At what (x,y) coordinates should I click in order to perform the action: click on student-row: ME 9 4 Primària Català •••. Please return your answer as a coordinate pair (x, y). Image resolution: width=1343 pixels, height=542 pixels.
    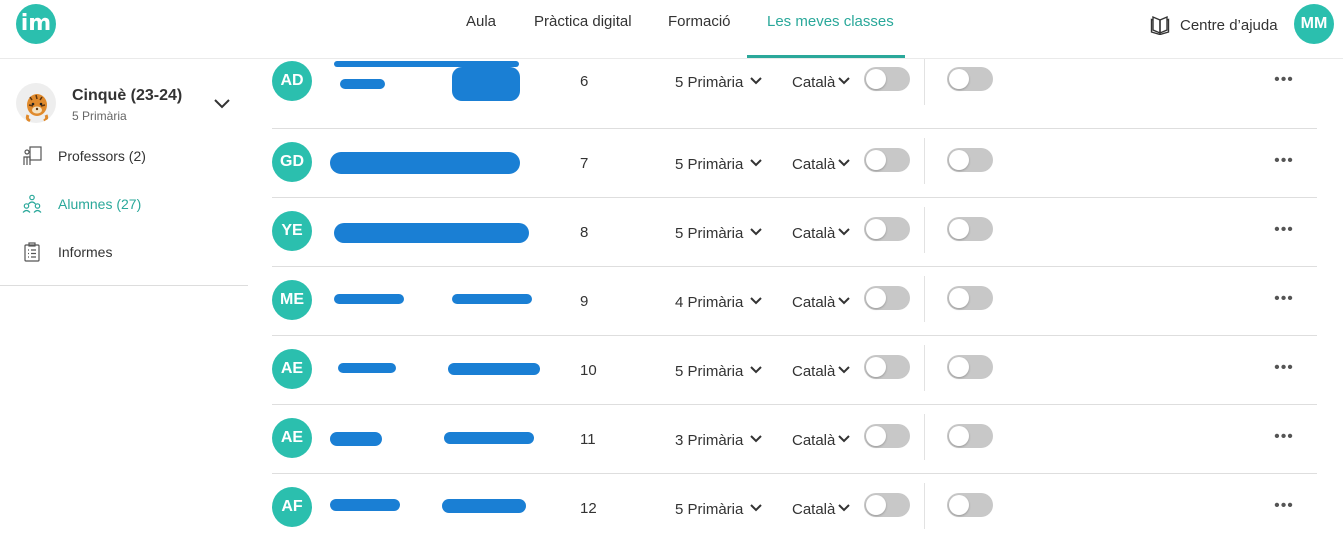
    Looking at the image, I should click on (794, 301).